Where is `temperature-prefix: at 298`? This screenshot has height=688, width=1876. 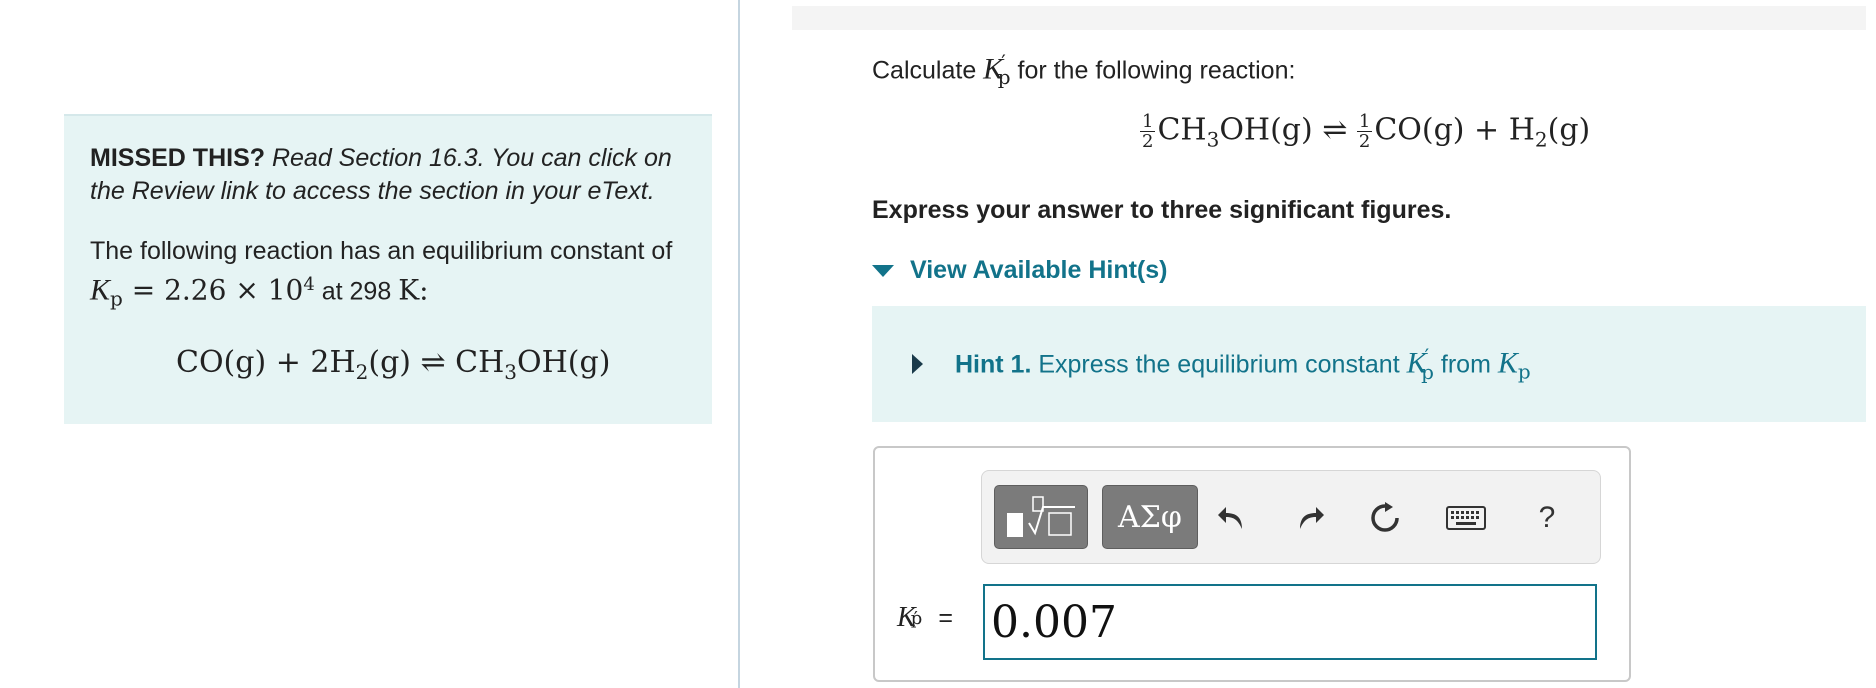
temperature-prefix: at 298 is located at coordinates (356, 291).